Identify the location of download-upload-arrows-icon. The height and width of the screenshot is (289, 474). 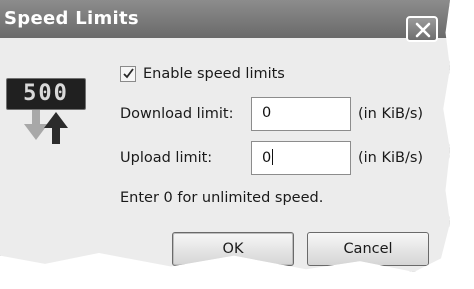
(46, 127).